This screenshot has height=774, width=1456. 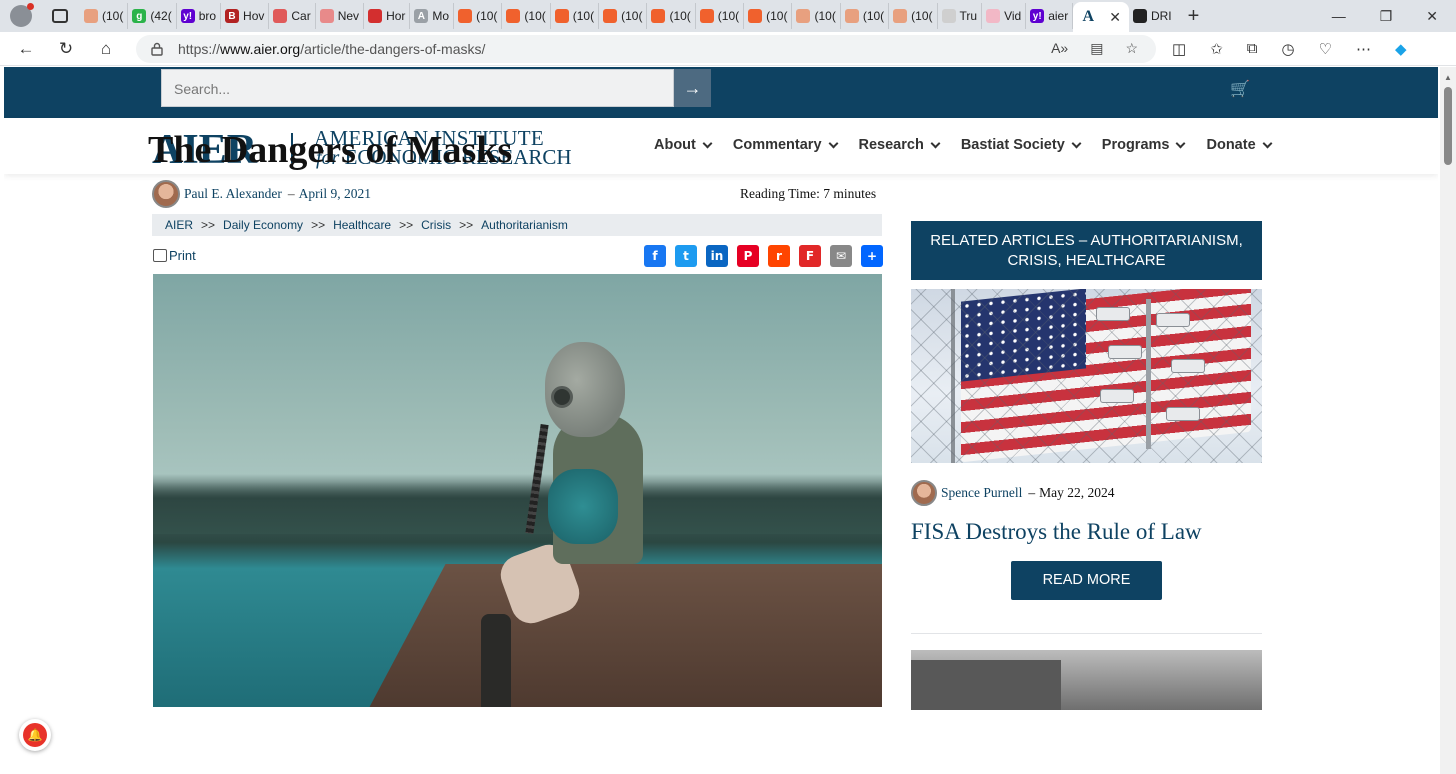 I want to click on new-tab-icon: +, so click(x=1194, y=16).